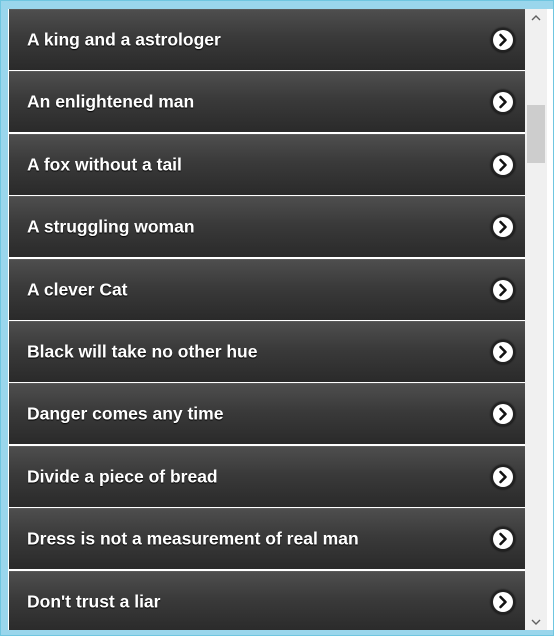  I want to click on vertical-scrollbar, so click(536, 319).